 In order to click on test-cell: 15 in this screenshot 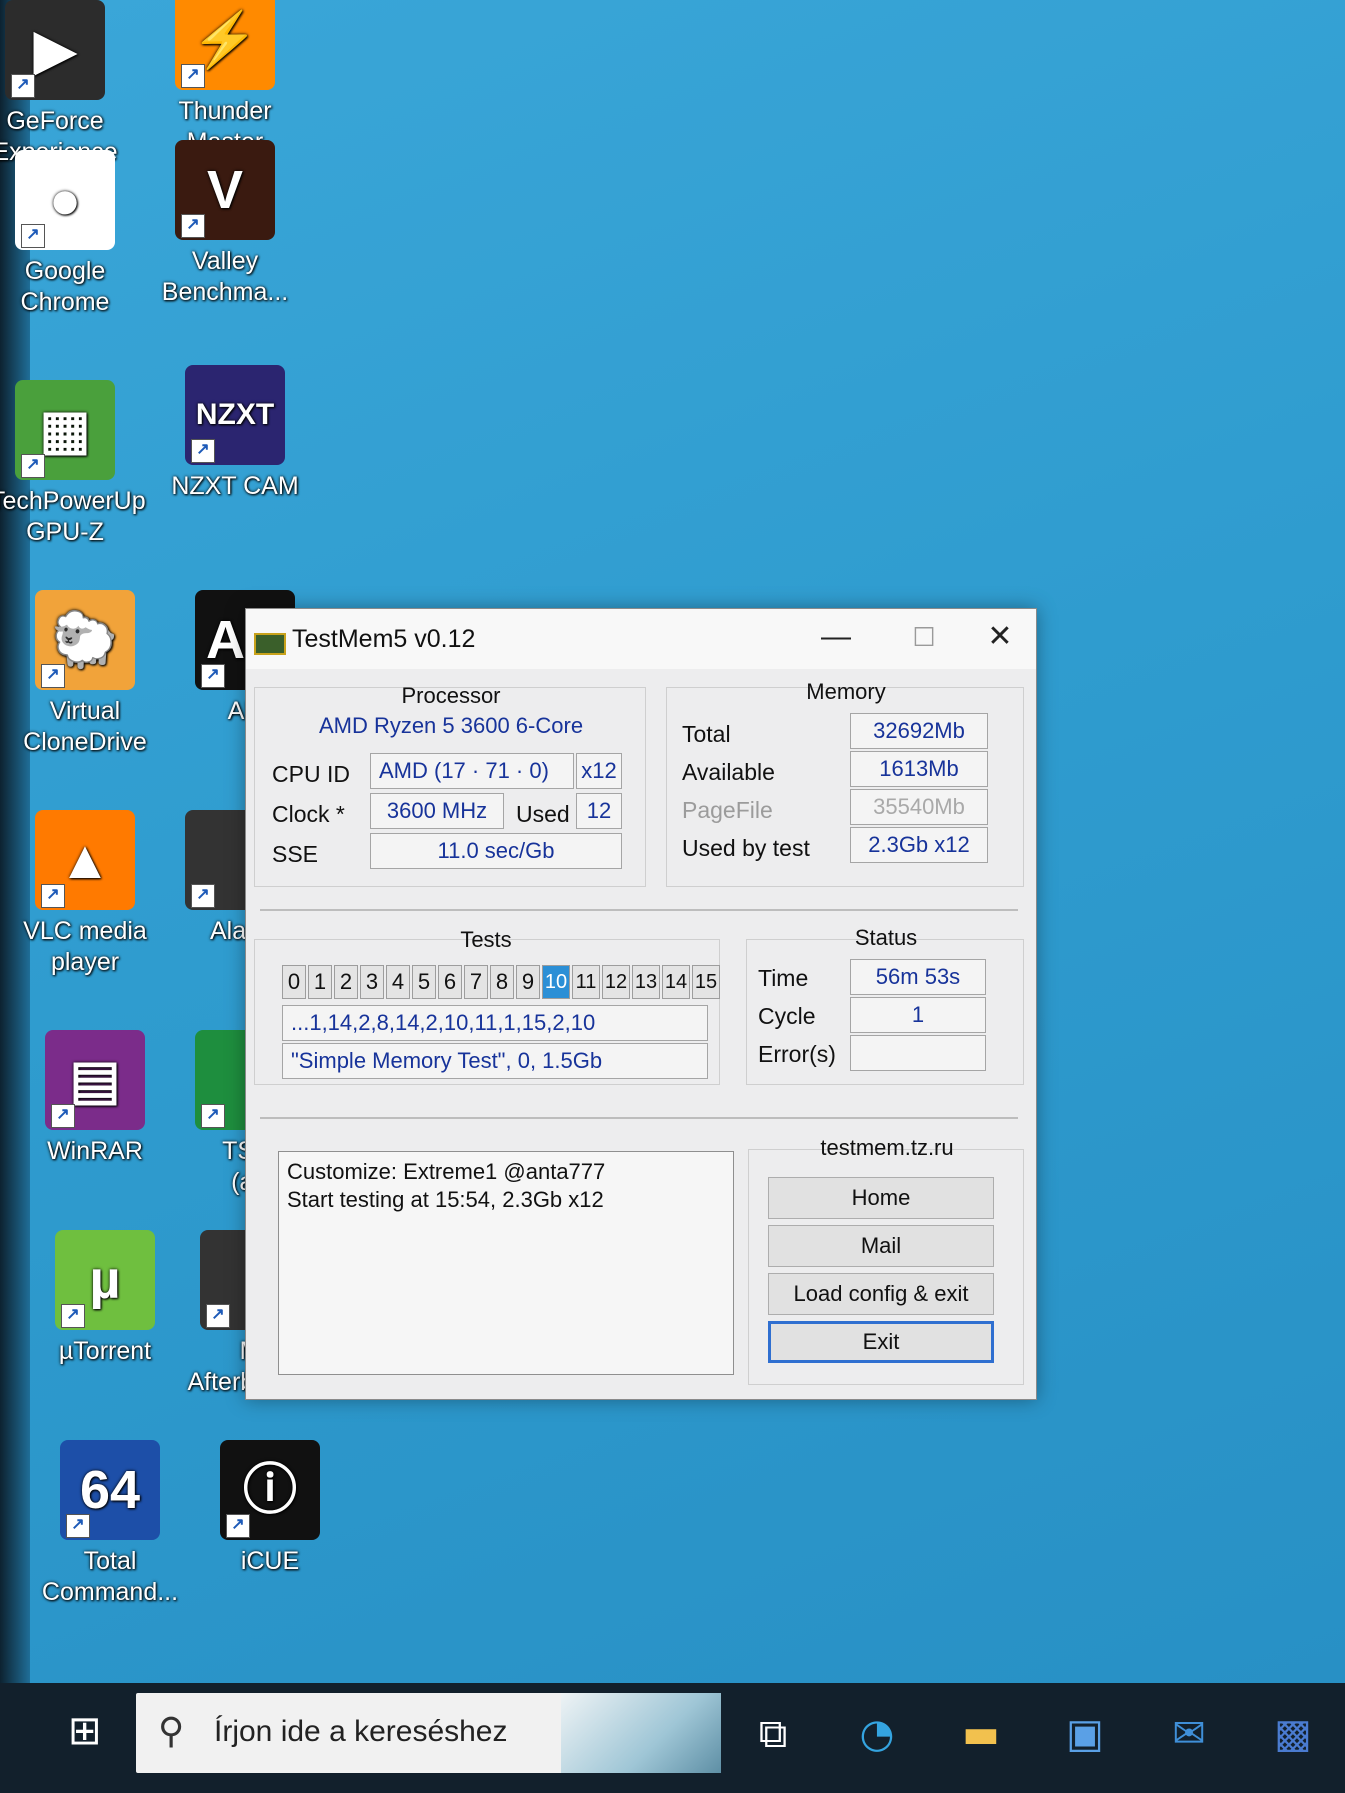, I will do `click(706, 982)`.